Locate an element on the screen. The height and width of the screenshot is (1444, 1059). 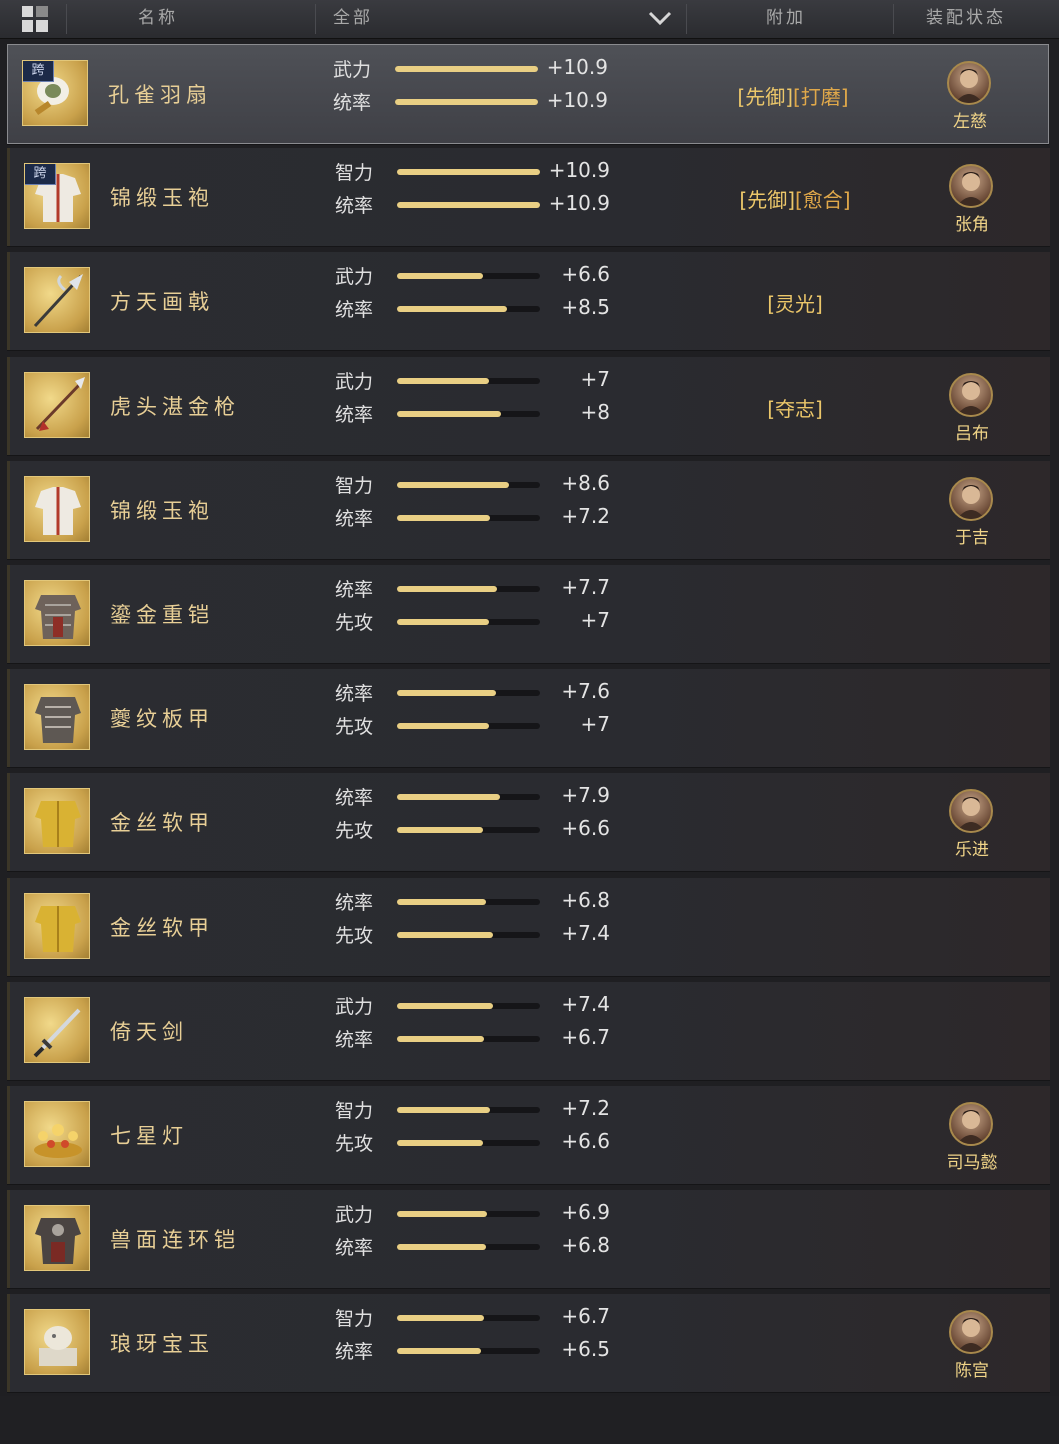
extra-effects: [夺志] is located at coordinates (795, 407).